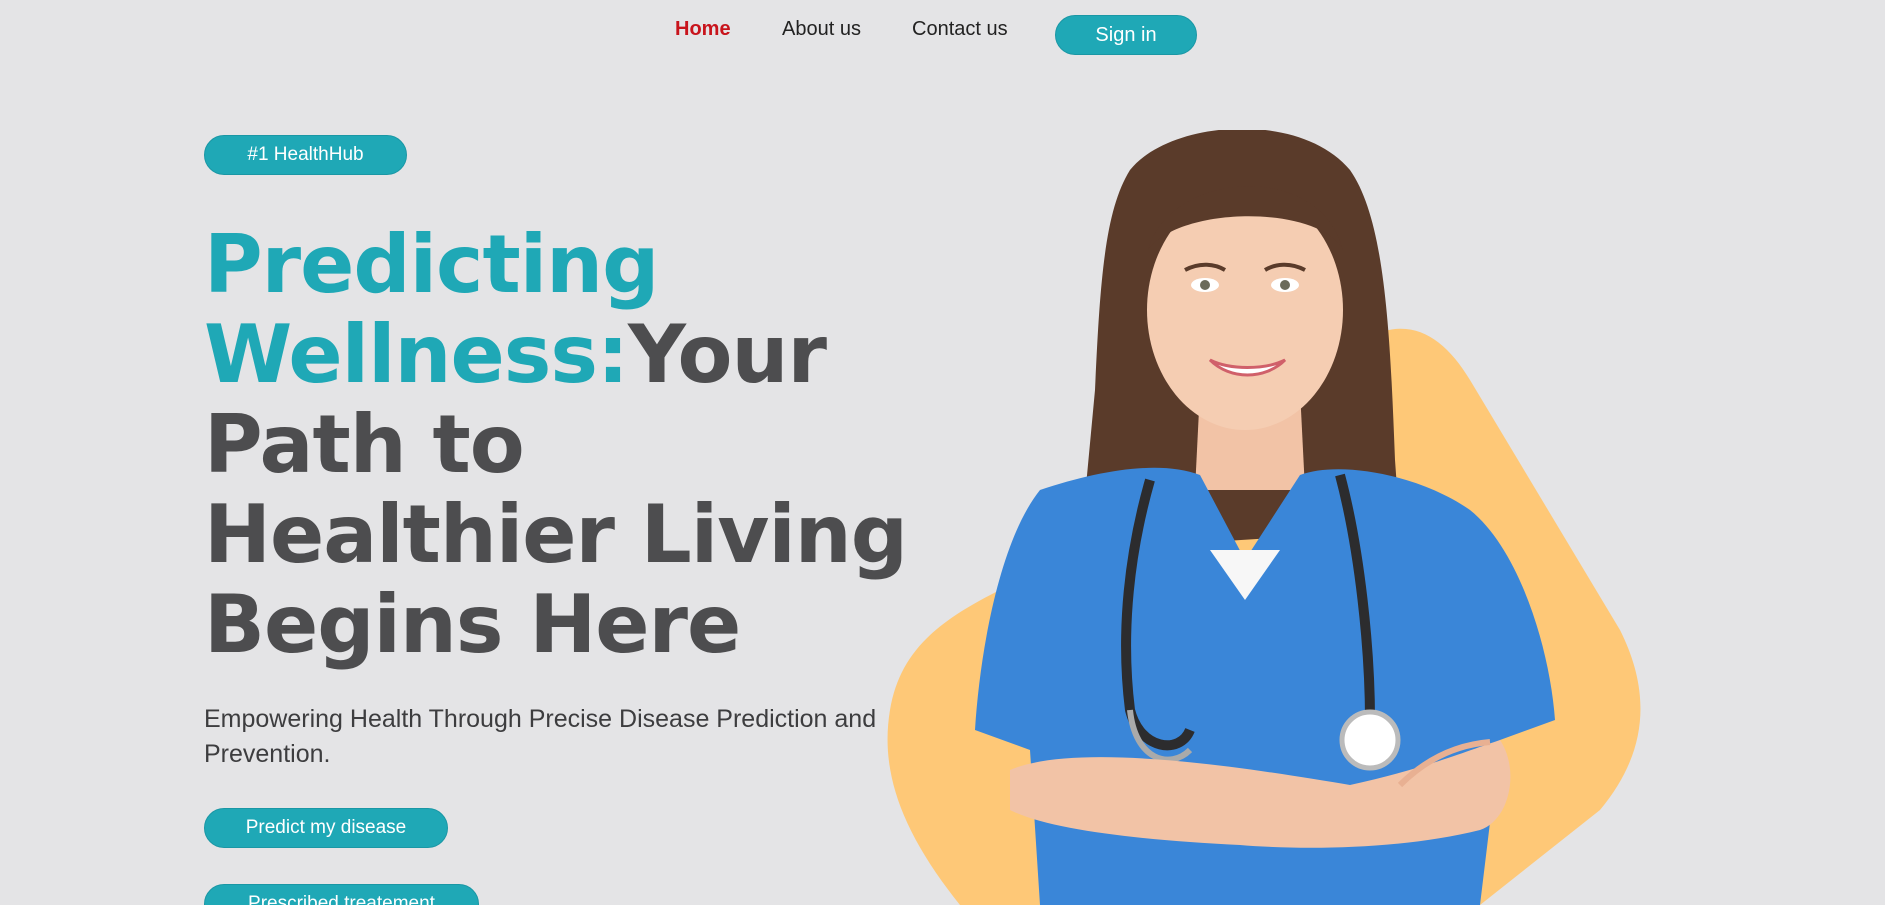  I want to click on healthhub-badge: #1 HealthHub, so click(305, 155).